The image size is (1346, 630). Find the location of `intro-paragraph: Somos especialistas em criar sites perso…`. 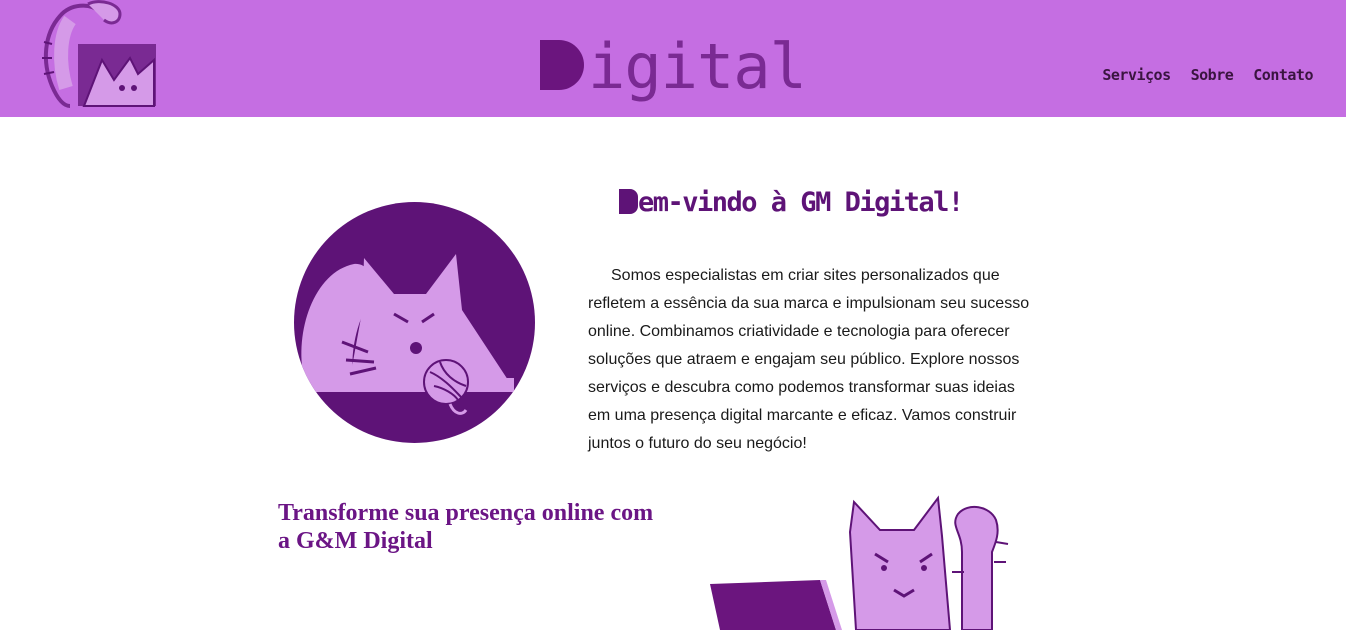

intro-paragraph: Somos especialistas em criar sites perso… is located at coordinates (809, 359).